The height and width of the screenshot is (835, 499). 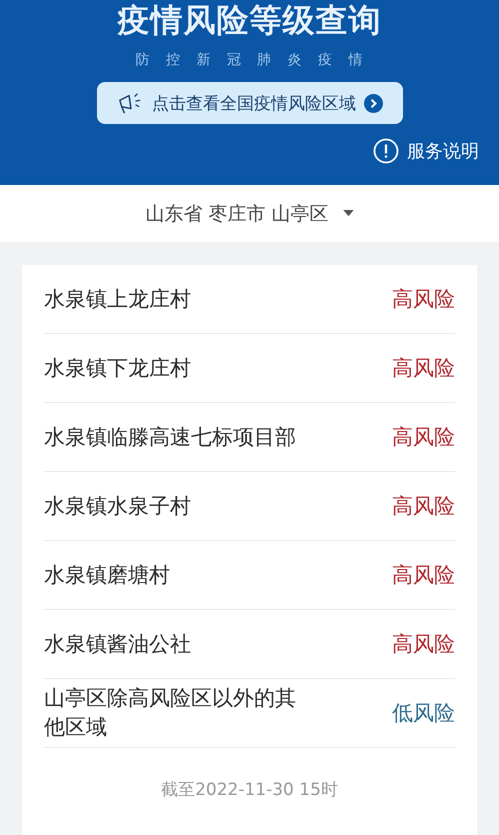 I want to click on area-name: 山亭区除高风险区以外的其他区域, so click(x=170, y=713).